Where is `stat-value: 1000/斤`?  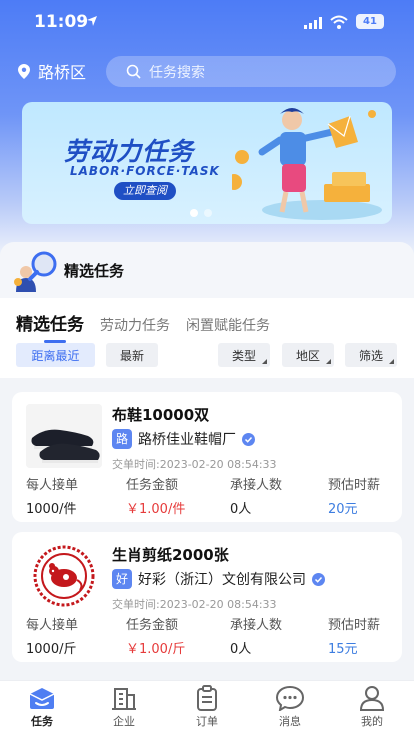
stat-value: 1000/斤 is located at coordinates (51, 649).